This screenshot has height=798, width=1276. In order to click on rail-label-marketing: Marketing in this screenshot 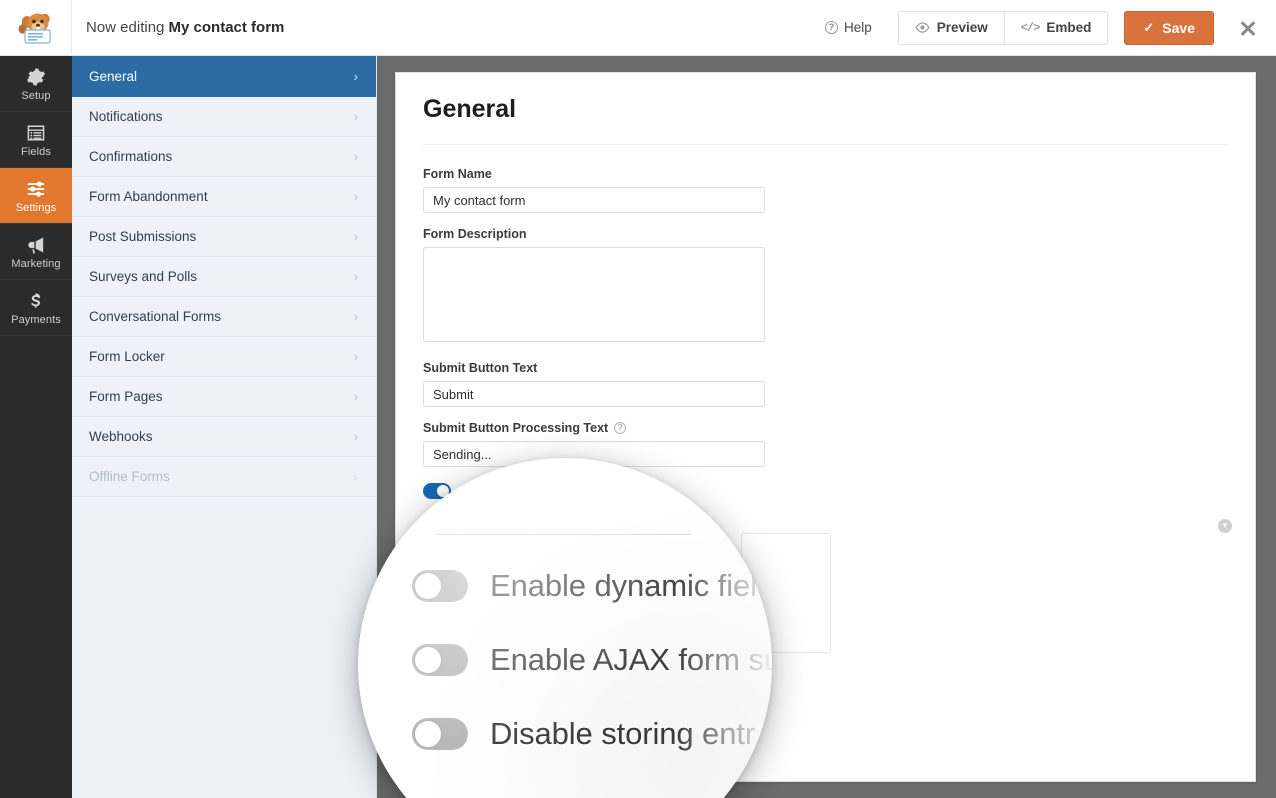, I will do `click(36, 264)`.